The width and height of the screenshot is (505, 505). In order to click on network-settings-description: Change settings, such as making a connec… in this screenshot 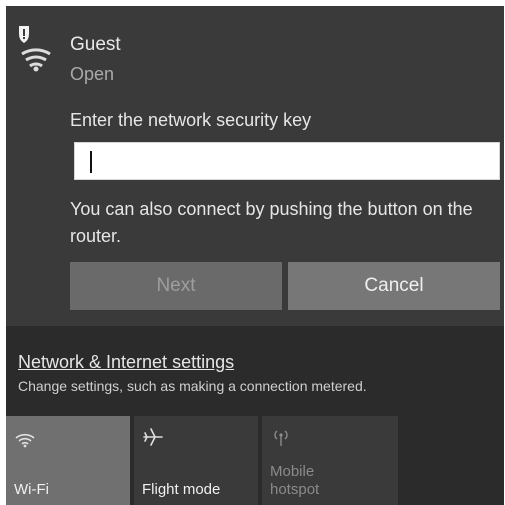, I will do `click(192, 386)`.